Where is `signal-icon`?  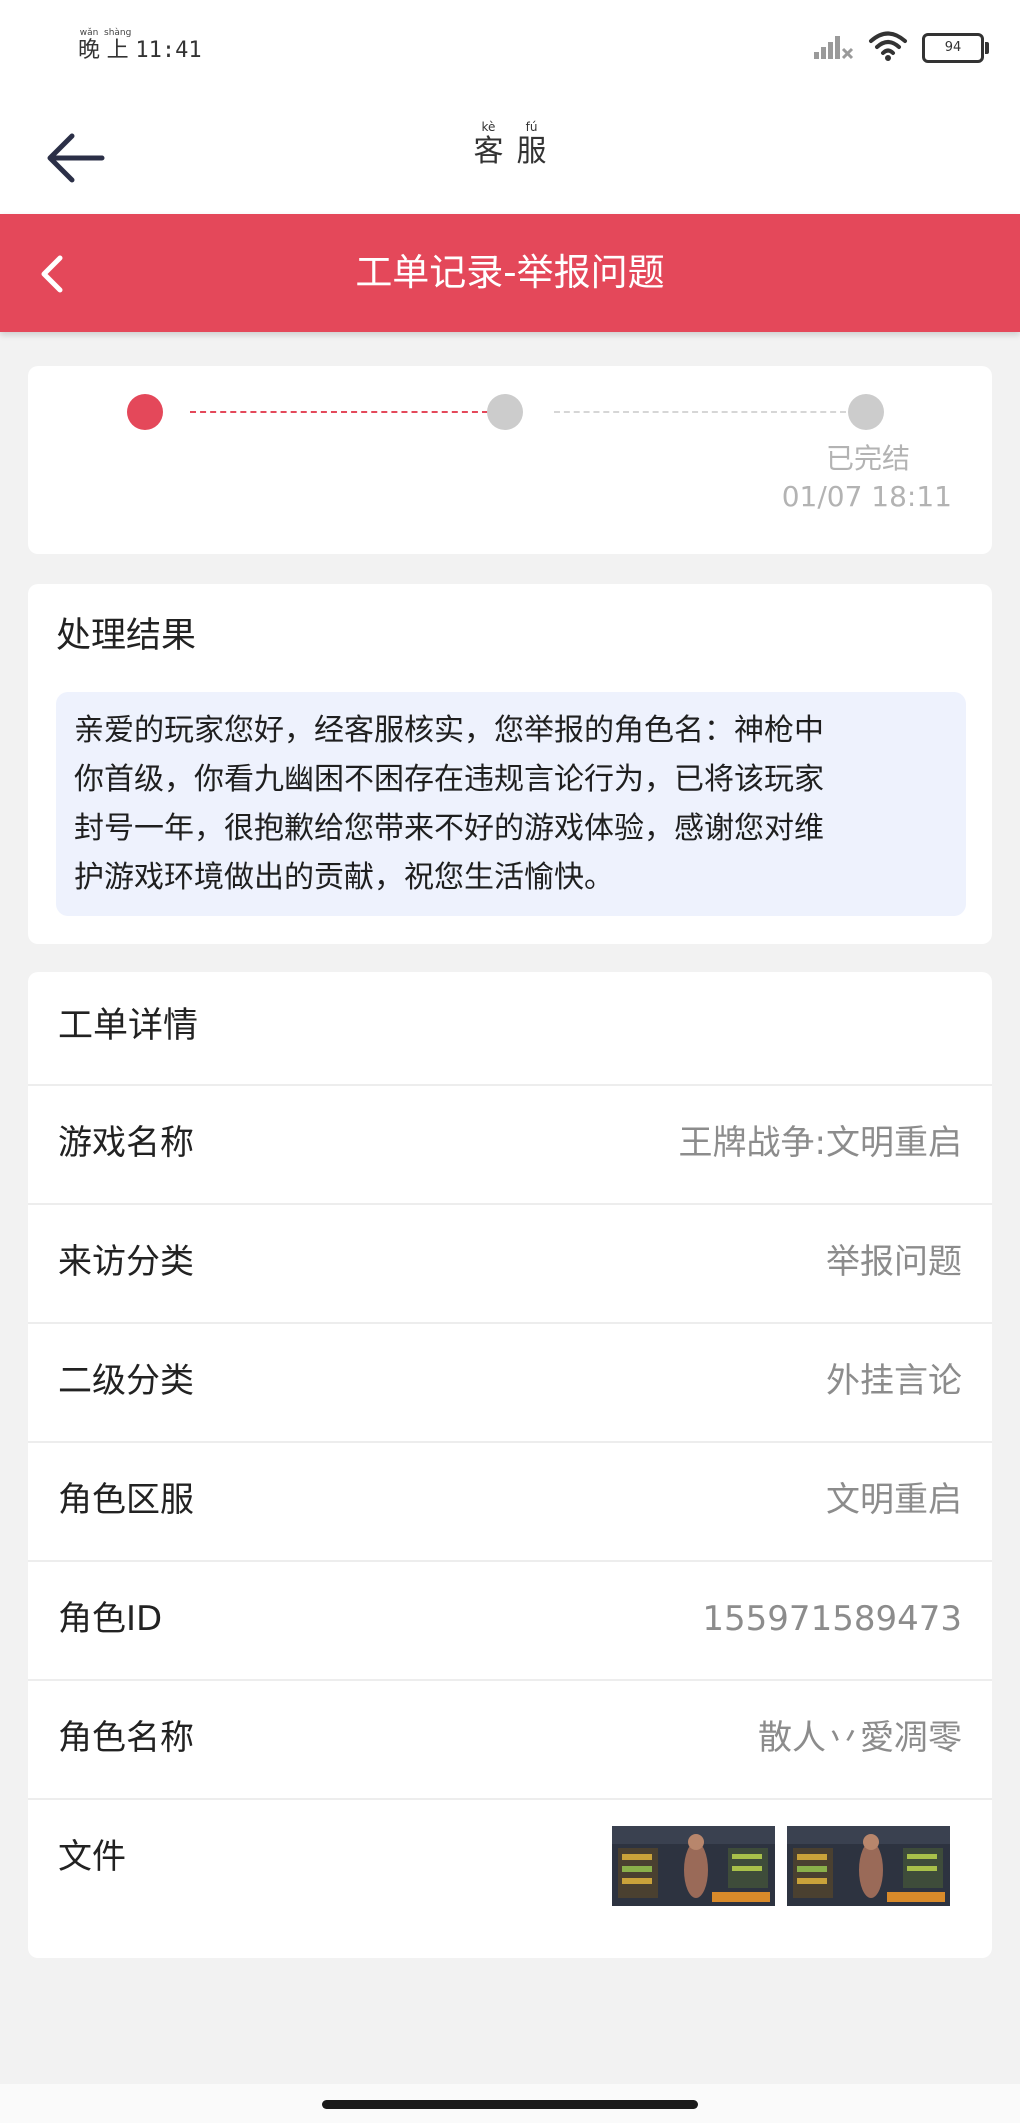 signal-icon is located at coordinates (833, 48).